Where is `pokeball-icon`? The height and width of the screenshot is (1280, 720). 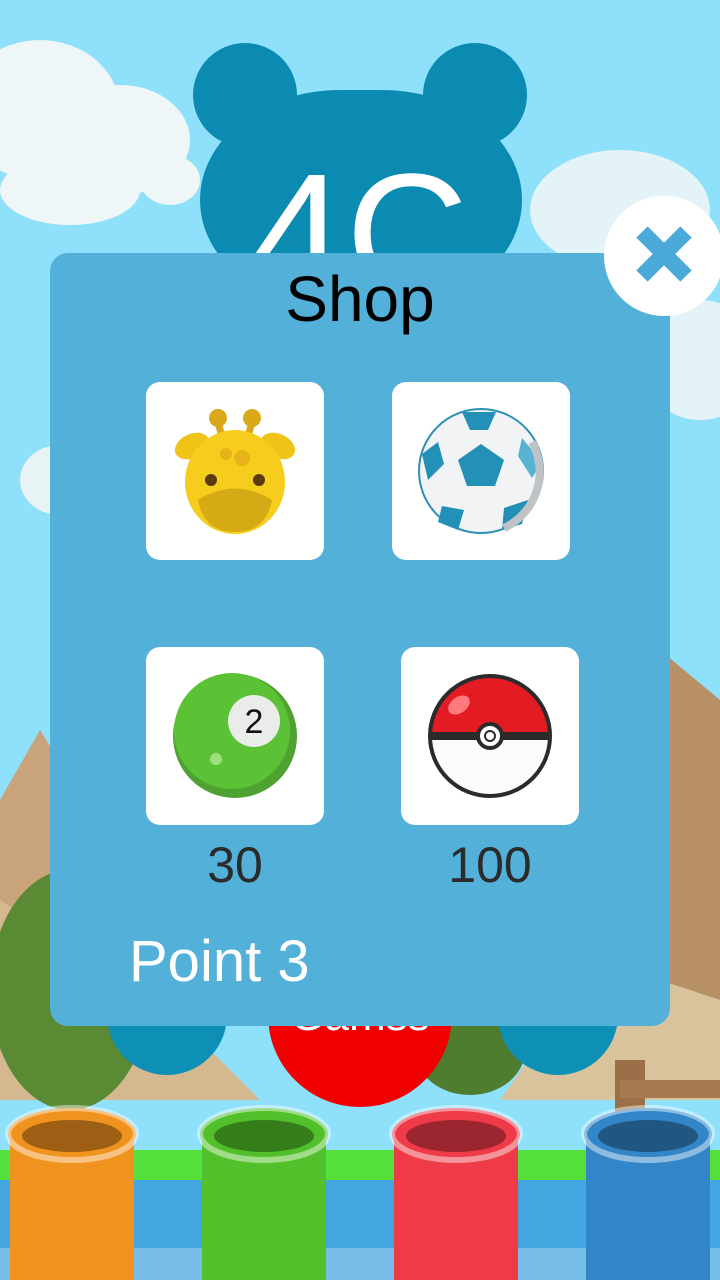 pokeball-icon is located at coordinates (490, 736).